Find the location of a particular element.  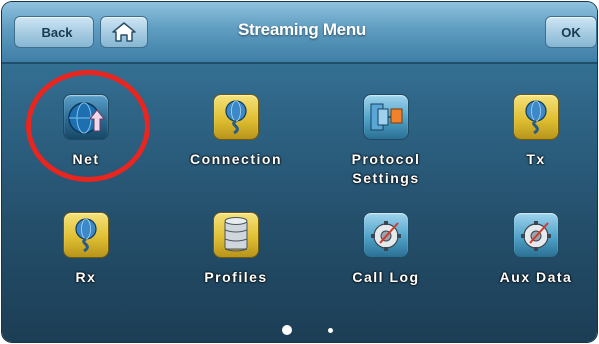

back-button-label: Back is located at coordinates (57, 32).